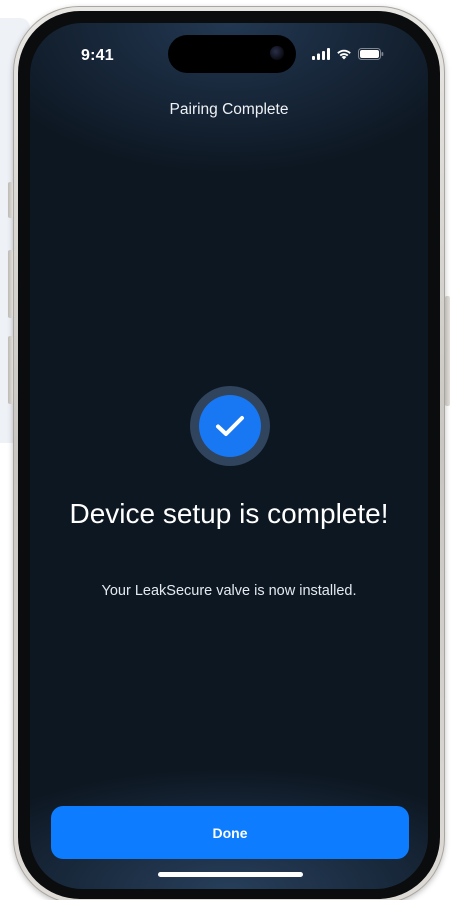  I want to click on volume-up-button, so click(10, 284).